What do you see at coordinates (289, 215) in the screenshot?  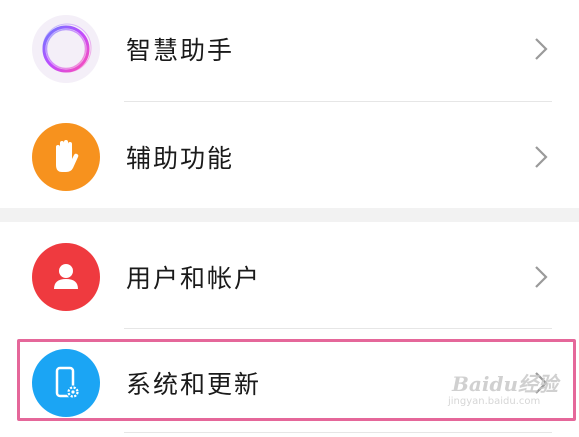 I see `section-separator` at bounding box center [289, 215].